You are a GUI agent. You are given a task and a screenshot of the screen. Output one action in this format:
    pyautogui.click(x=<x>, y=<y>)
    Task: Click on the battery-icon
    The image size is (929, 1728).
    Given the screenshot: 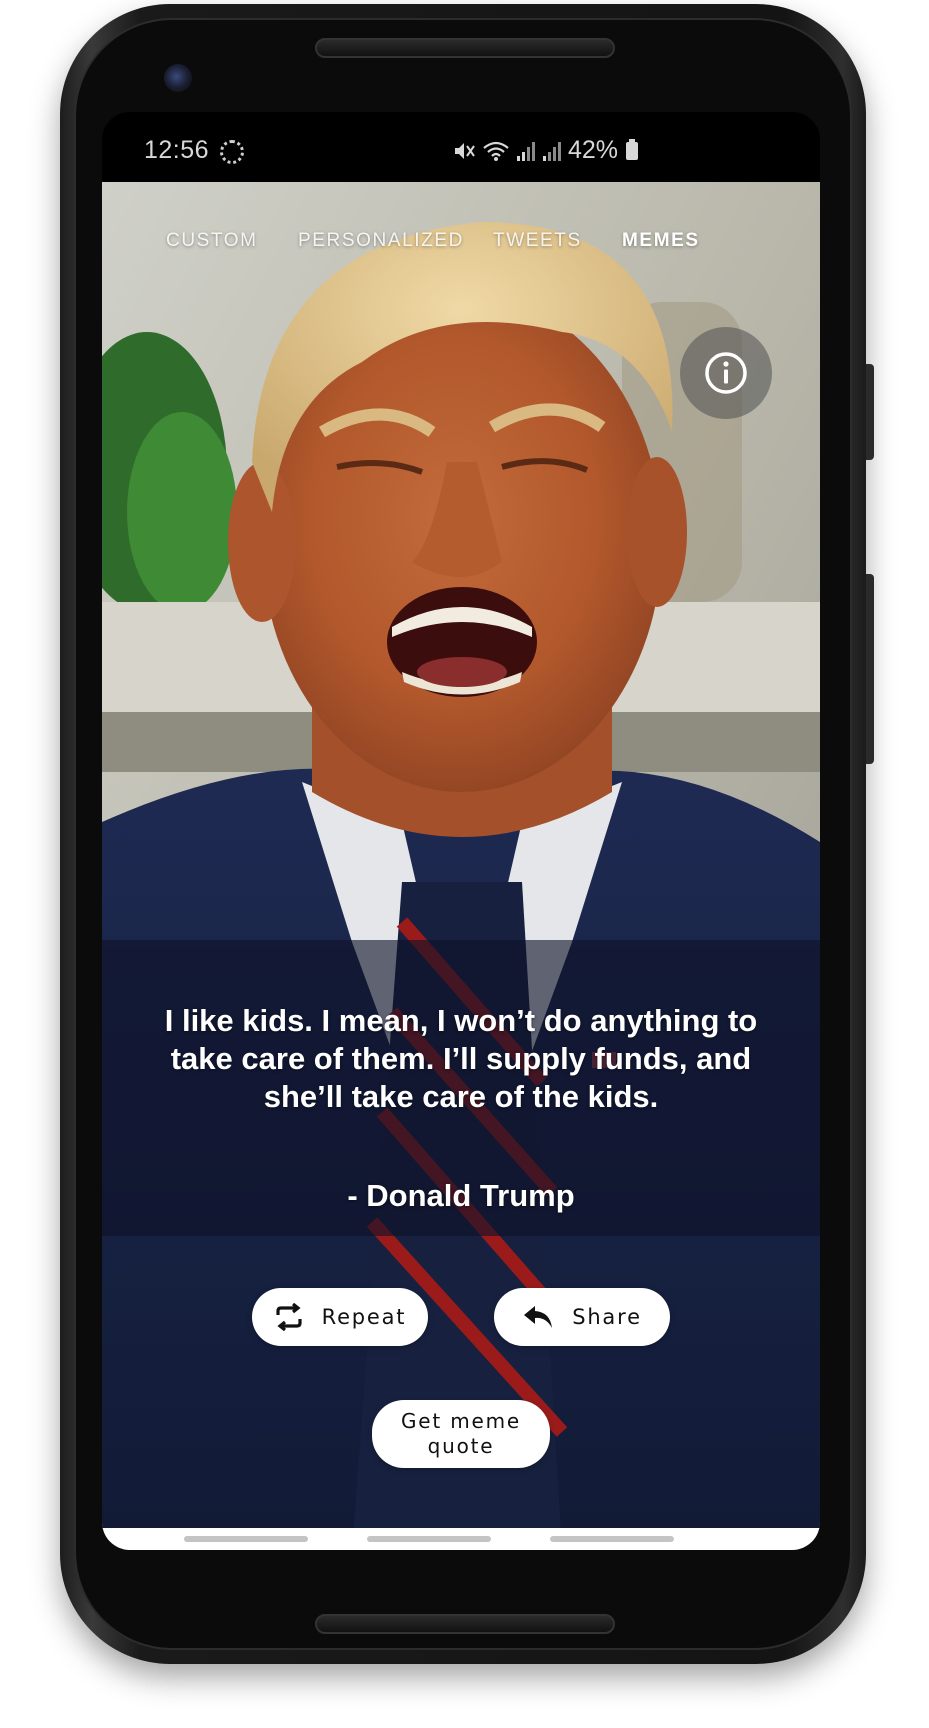 What is the action you would take?
    pyautogui.click(x=632, y=149)
    